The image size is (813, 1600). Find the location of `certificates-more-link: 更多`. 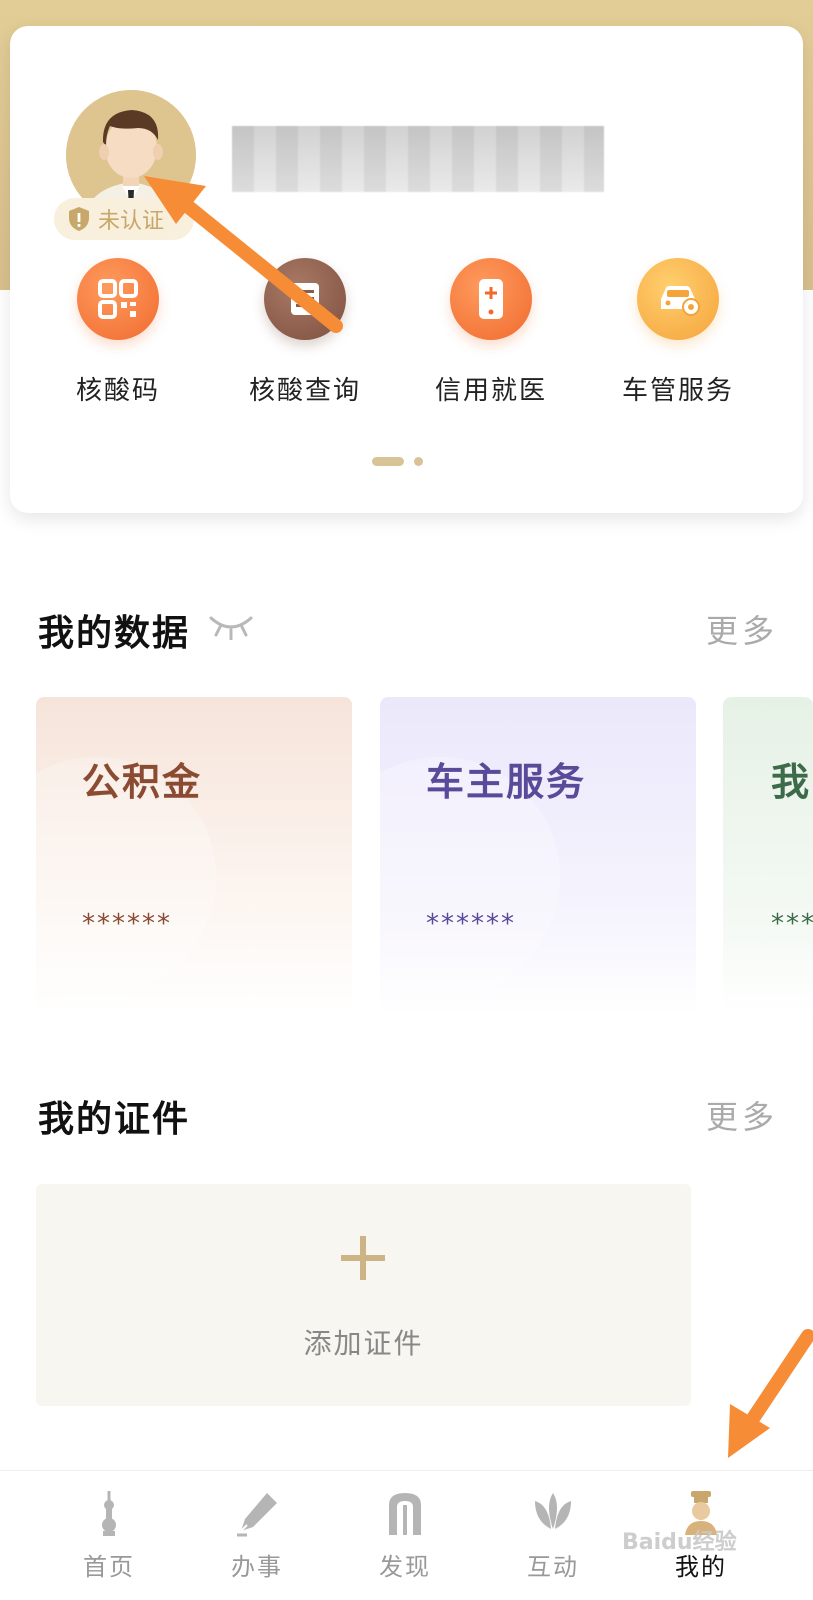

certificates-more-link: 更多 is located at coordinates (742, 1115).